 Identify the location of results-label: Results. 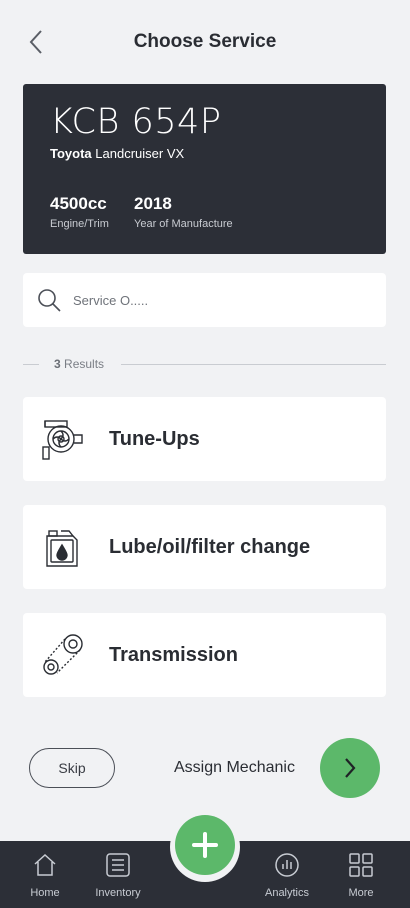
(84, 364).